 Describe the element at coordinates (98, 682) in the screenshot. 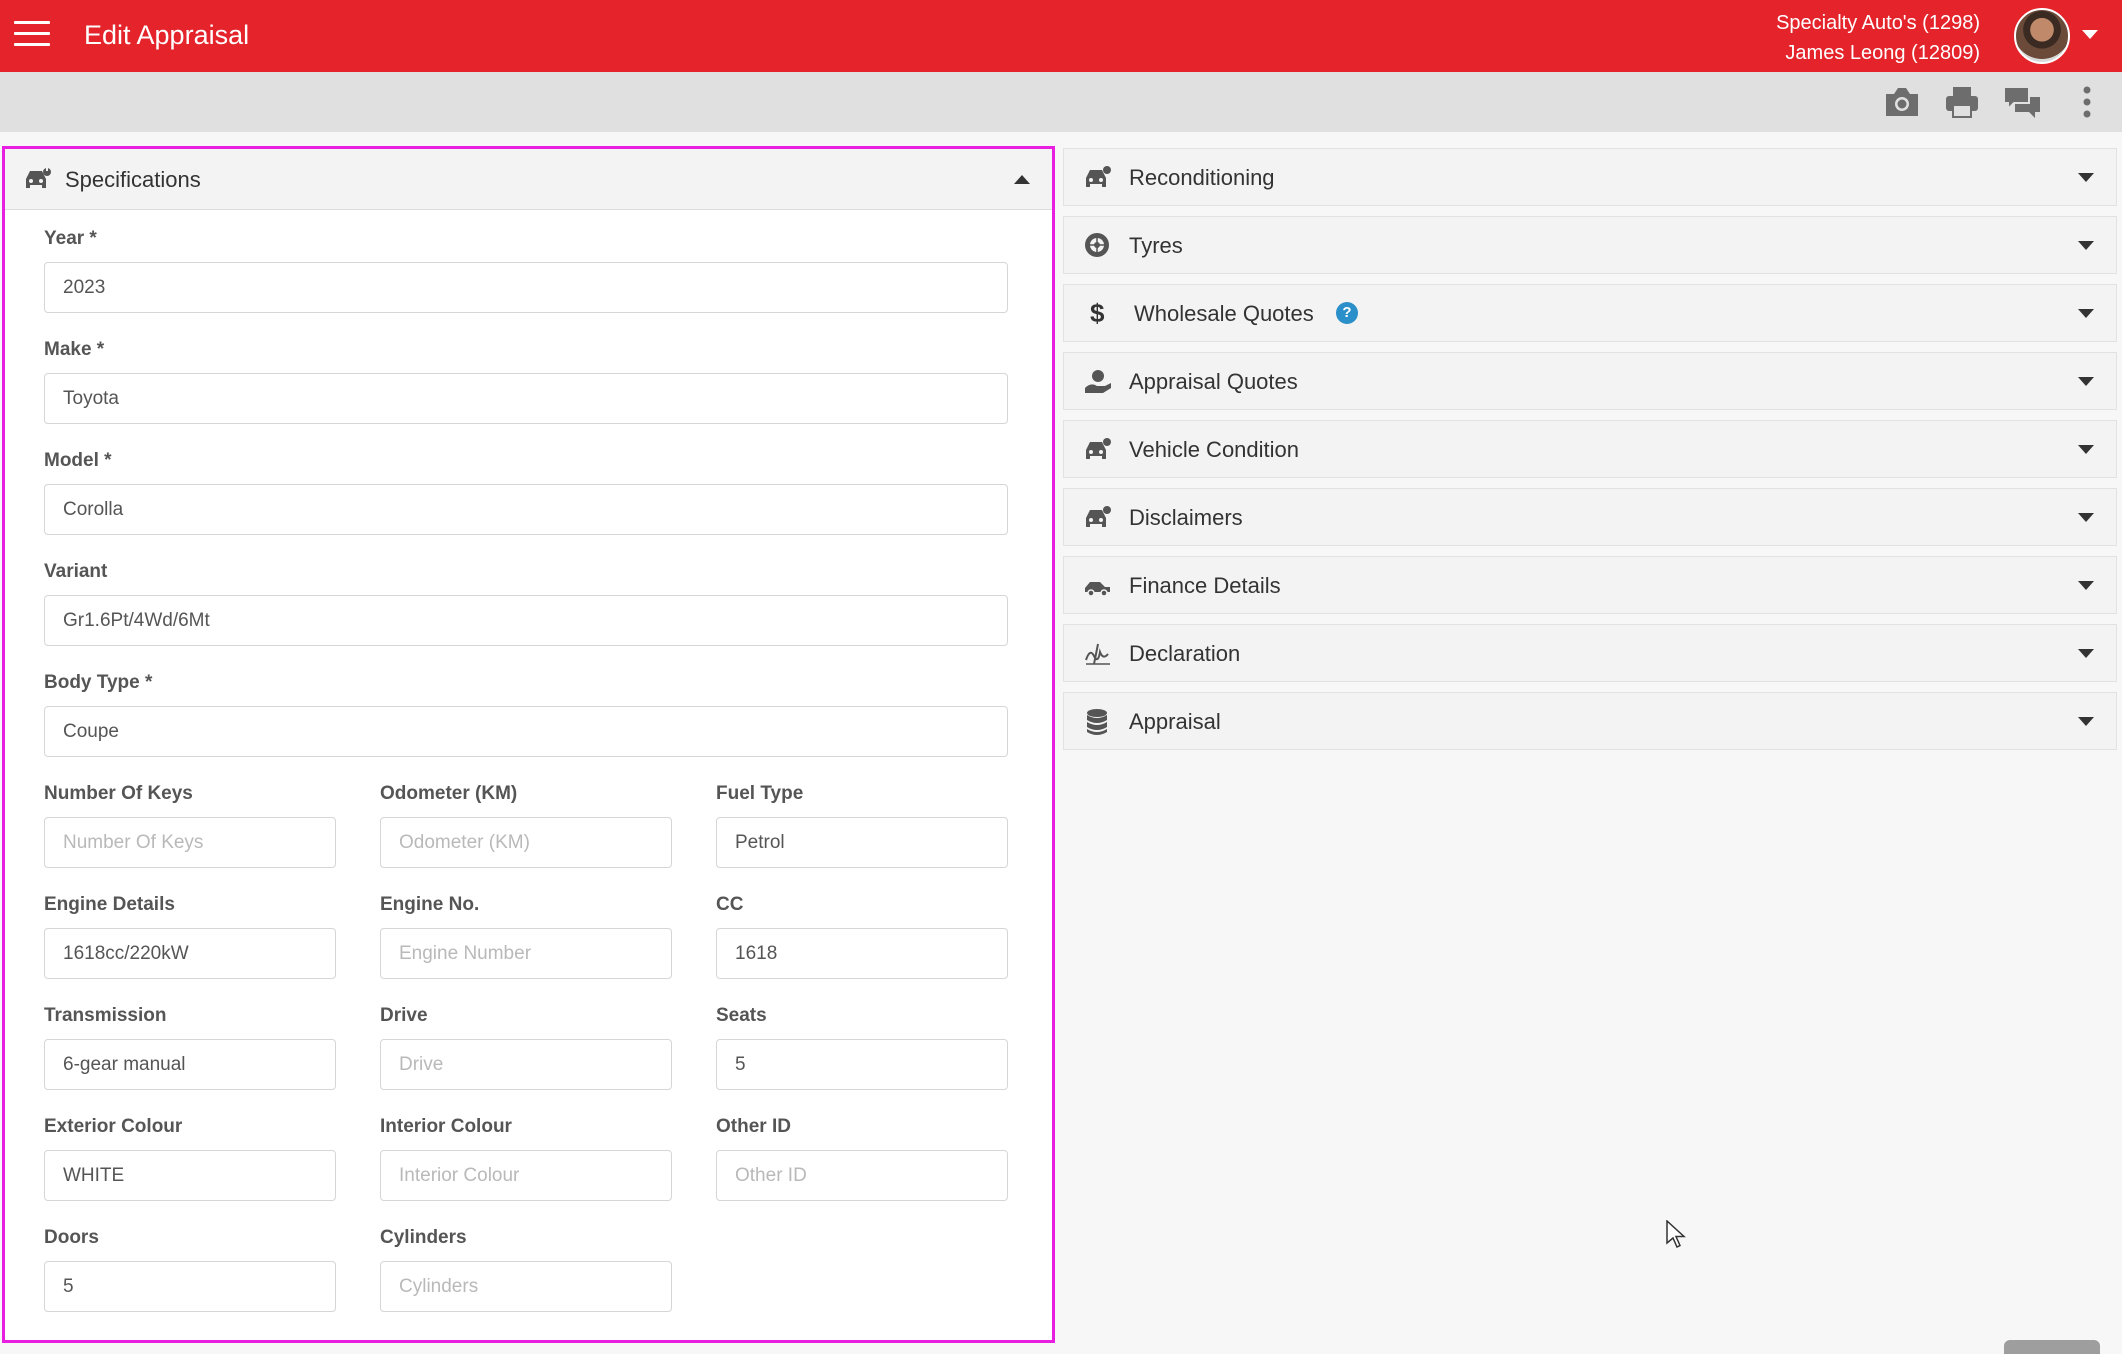

I see `body-type-label: Body Type *` at that location.